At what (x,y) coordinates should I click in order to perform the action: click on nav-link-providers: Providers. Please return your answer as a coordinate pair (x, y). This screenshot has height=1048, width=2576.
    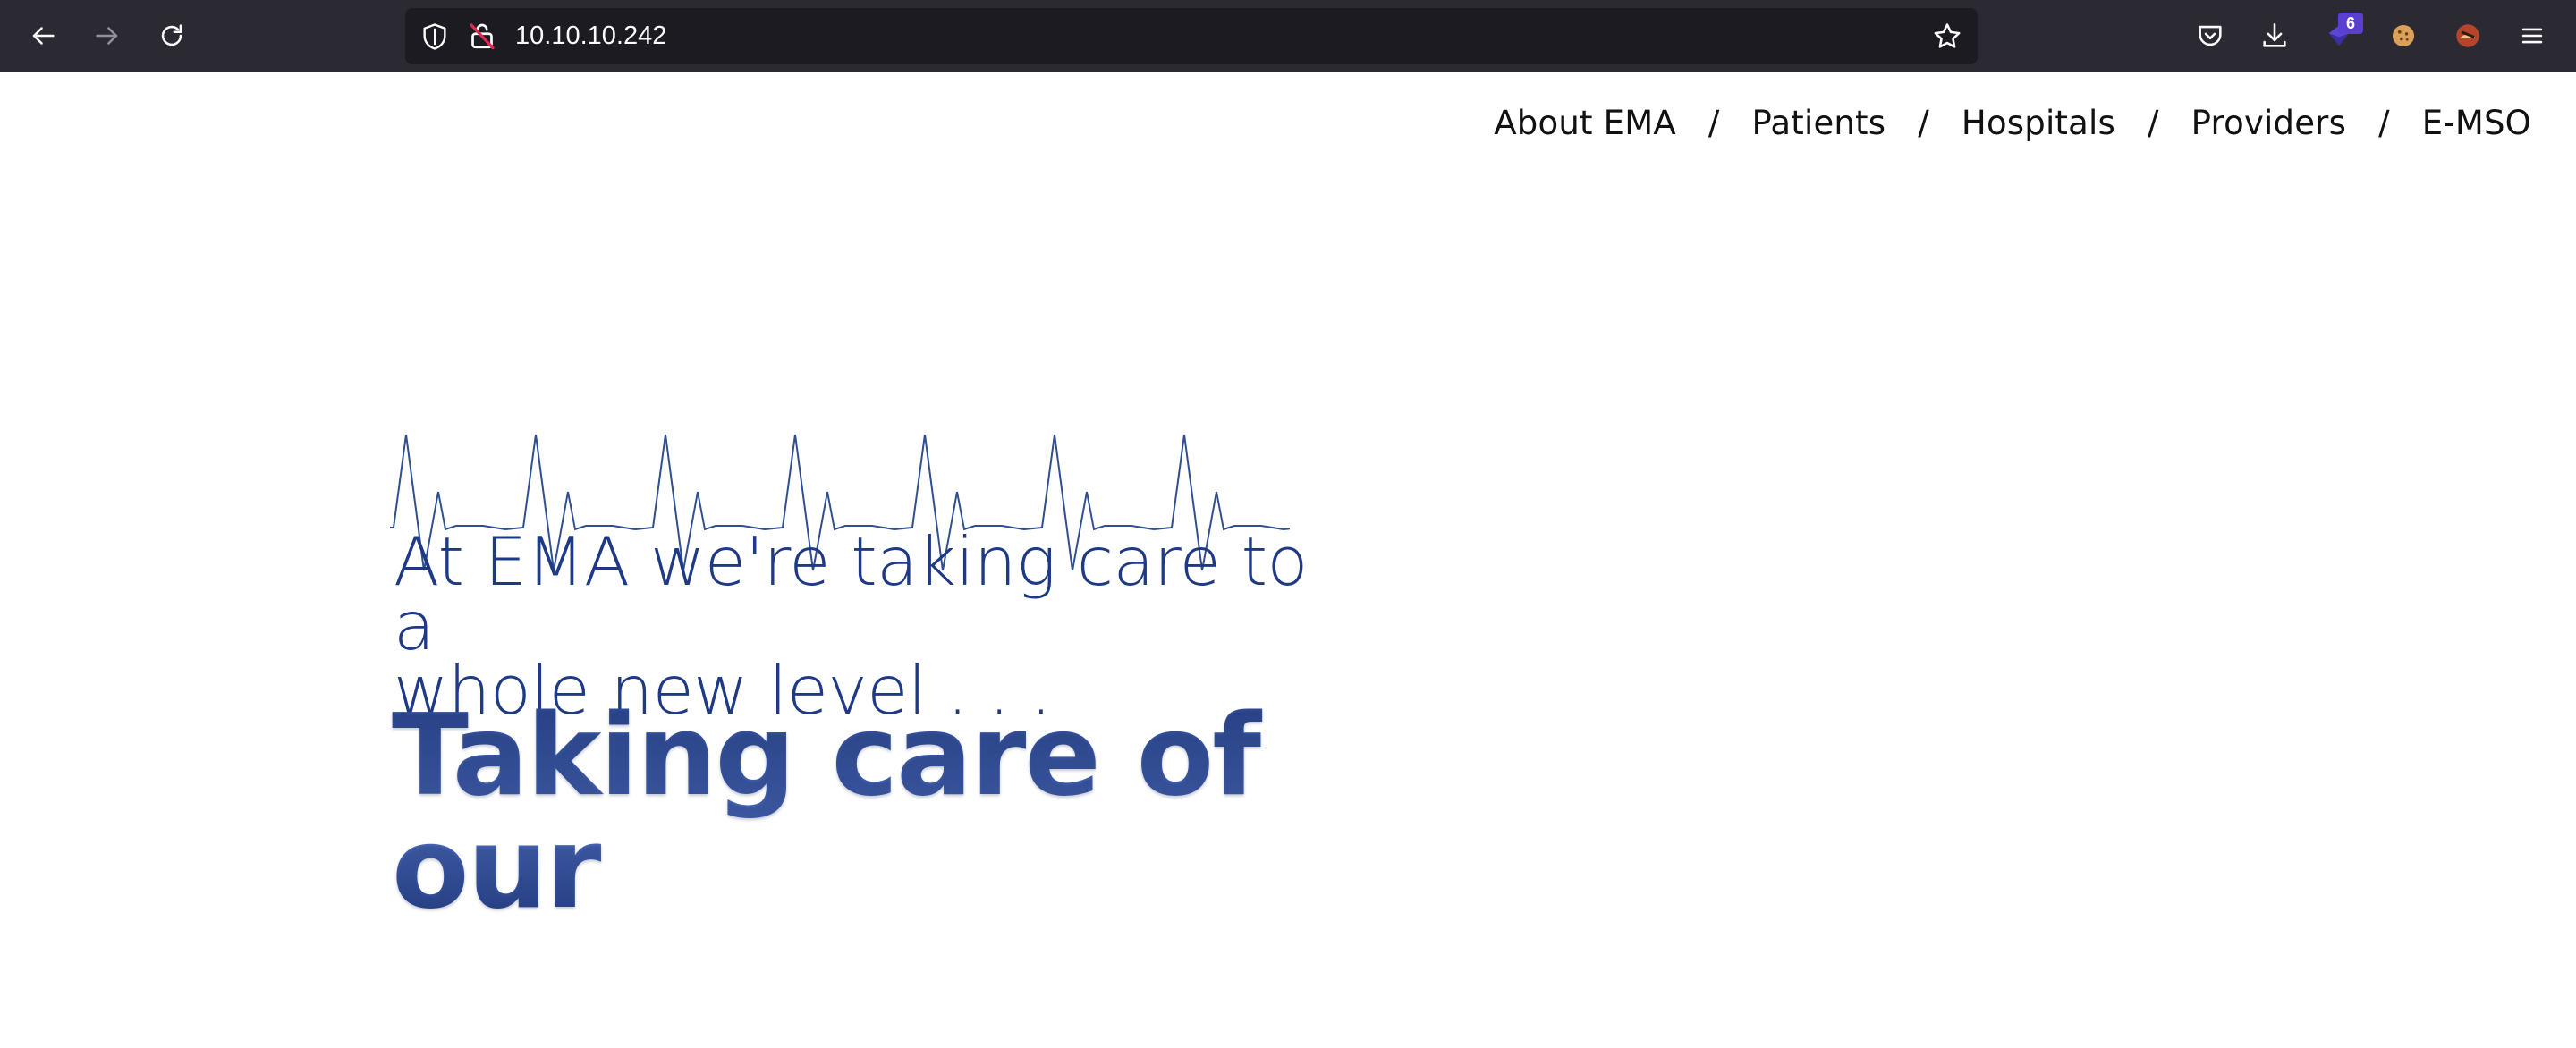
    Looking at the image, I should click on (2268, 123).